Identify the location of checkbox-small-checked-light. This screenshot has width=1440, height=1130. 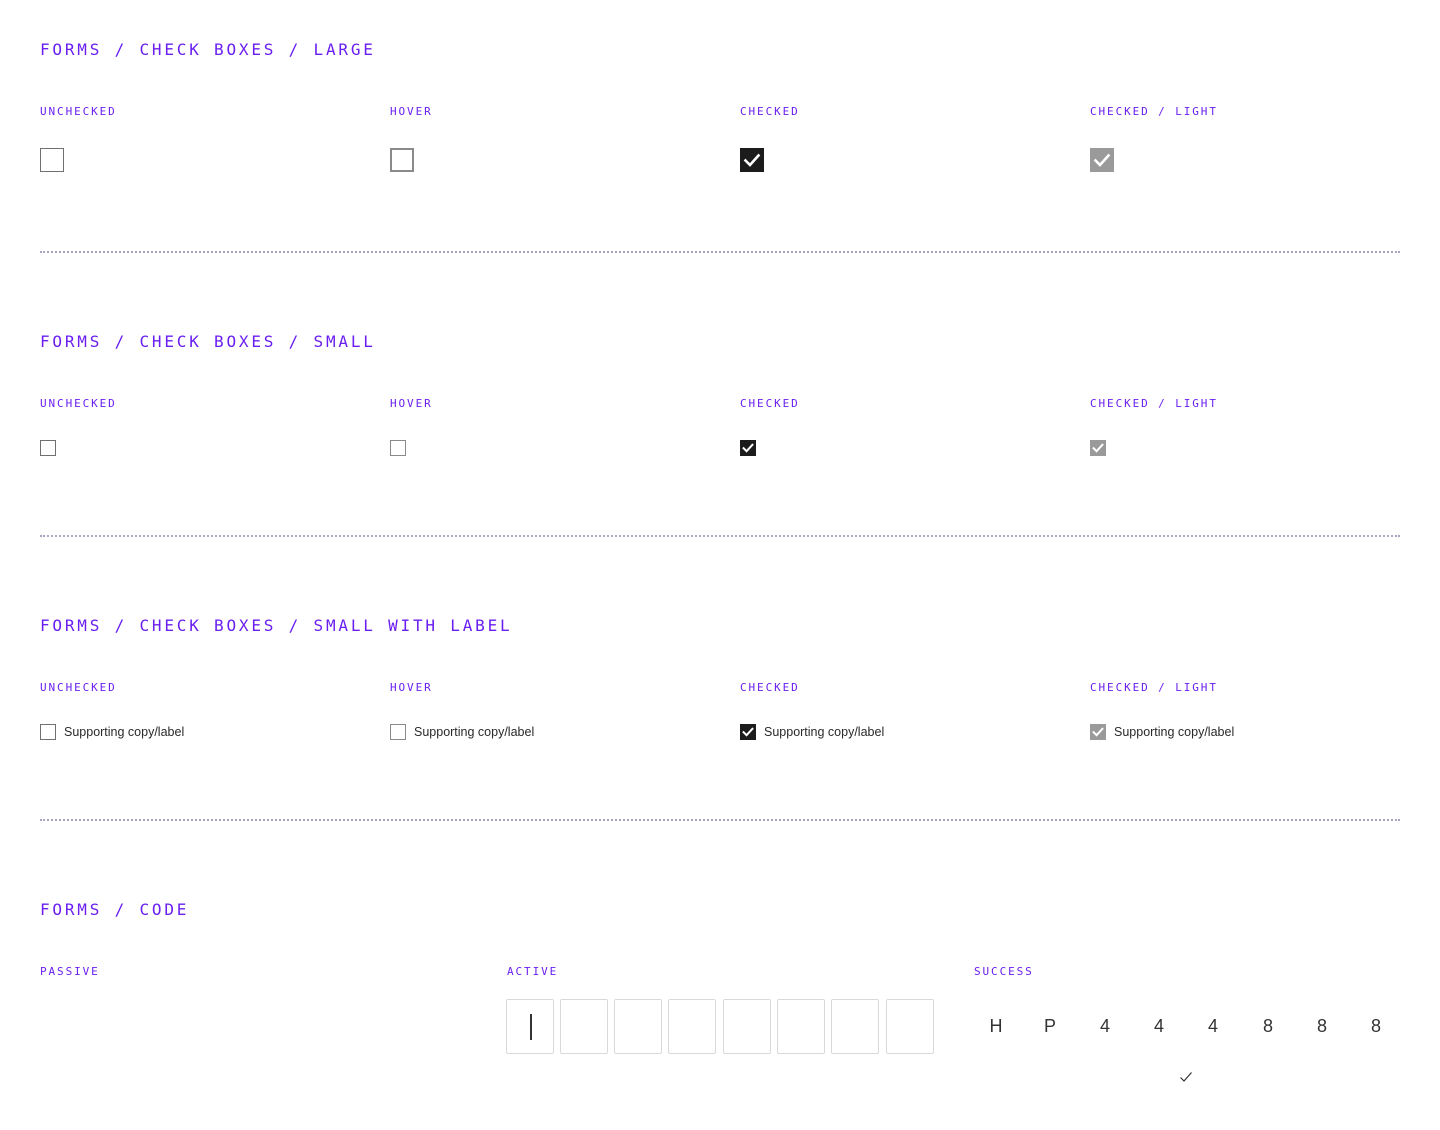
(1098, 448).